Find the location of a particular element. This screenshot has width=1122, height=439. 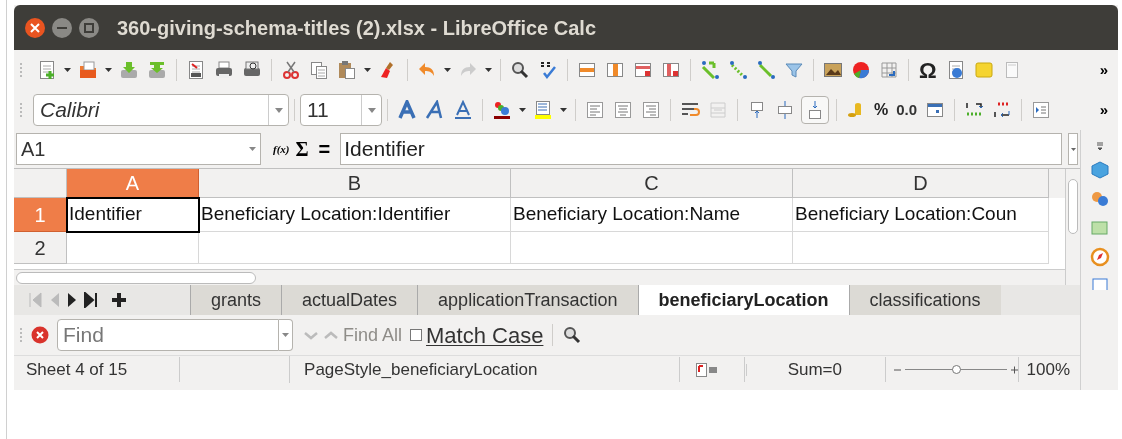

merge-cells-icon is located at coordinates (718, 110).